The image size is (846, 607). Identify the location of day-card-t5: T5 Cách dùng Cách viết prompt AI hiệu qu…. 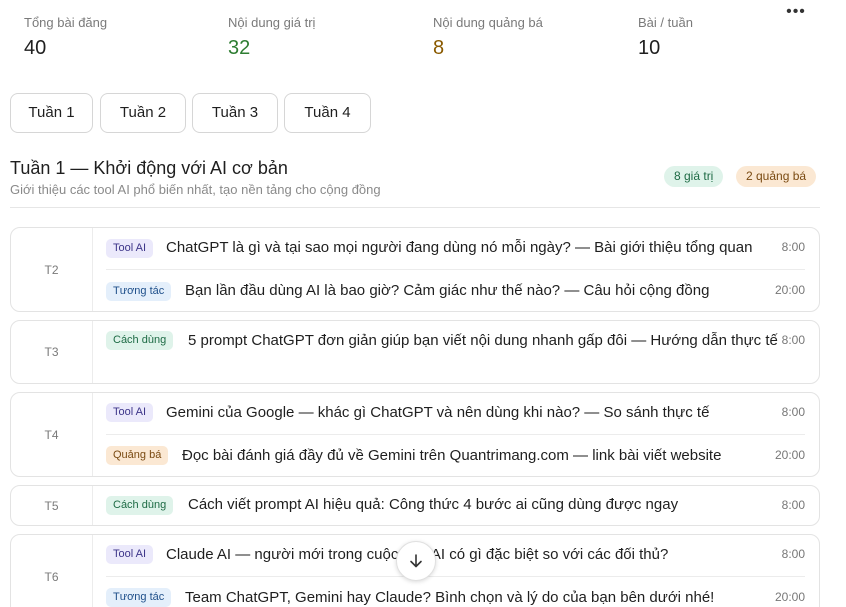
(415, 505).